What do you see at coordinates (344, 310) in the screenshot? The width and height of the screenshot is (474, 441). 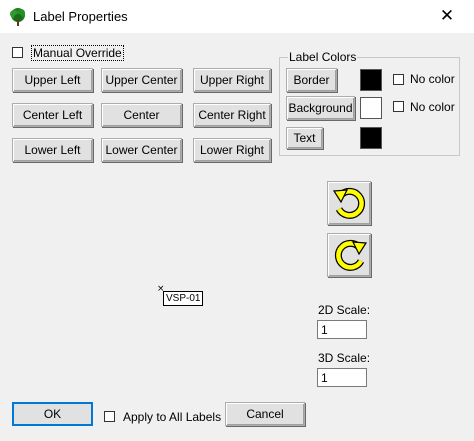 I see `scale-2d-label: 2D Scale:` at bounding box center [344, 310].